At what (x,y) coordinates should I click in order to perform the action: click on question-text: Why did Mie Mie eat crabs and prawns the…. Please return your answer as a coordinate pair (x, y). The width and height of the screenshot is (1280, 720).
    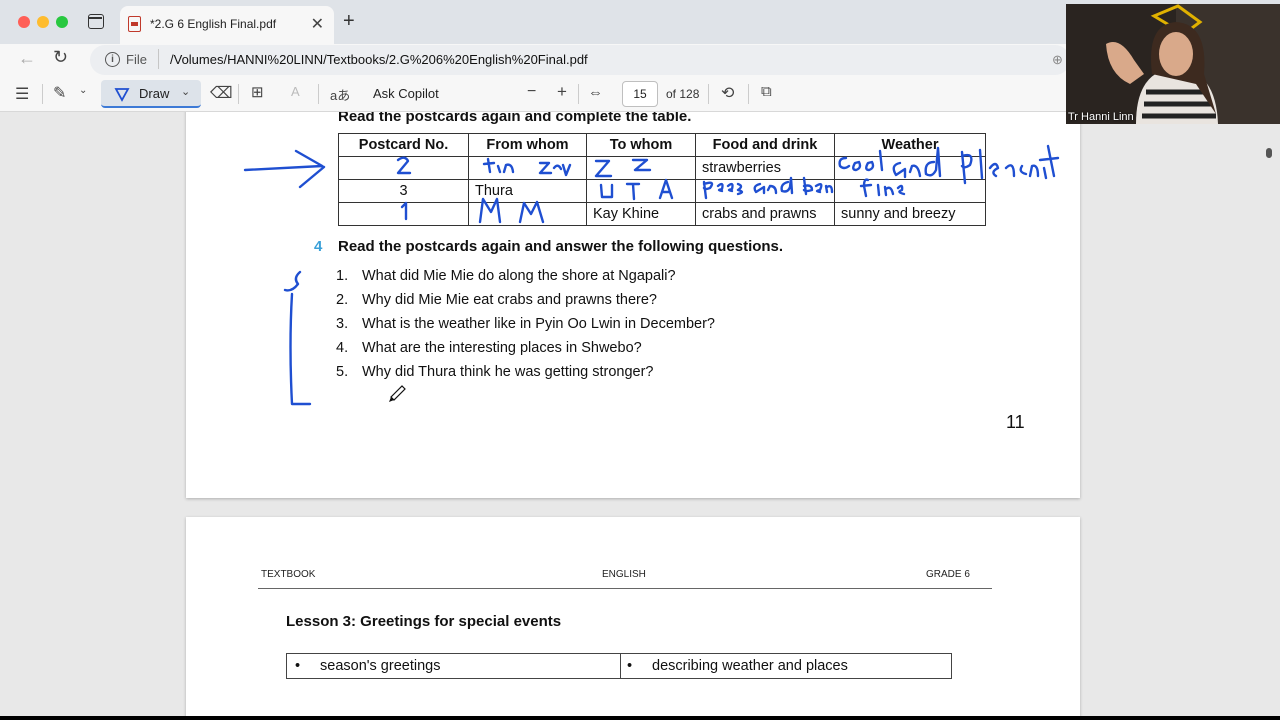
    Looking at the image, I should click on (509, 300).